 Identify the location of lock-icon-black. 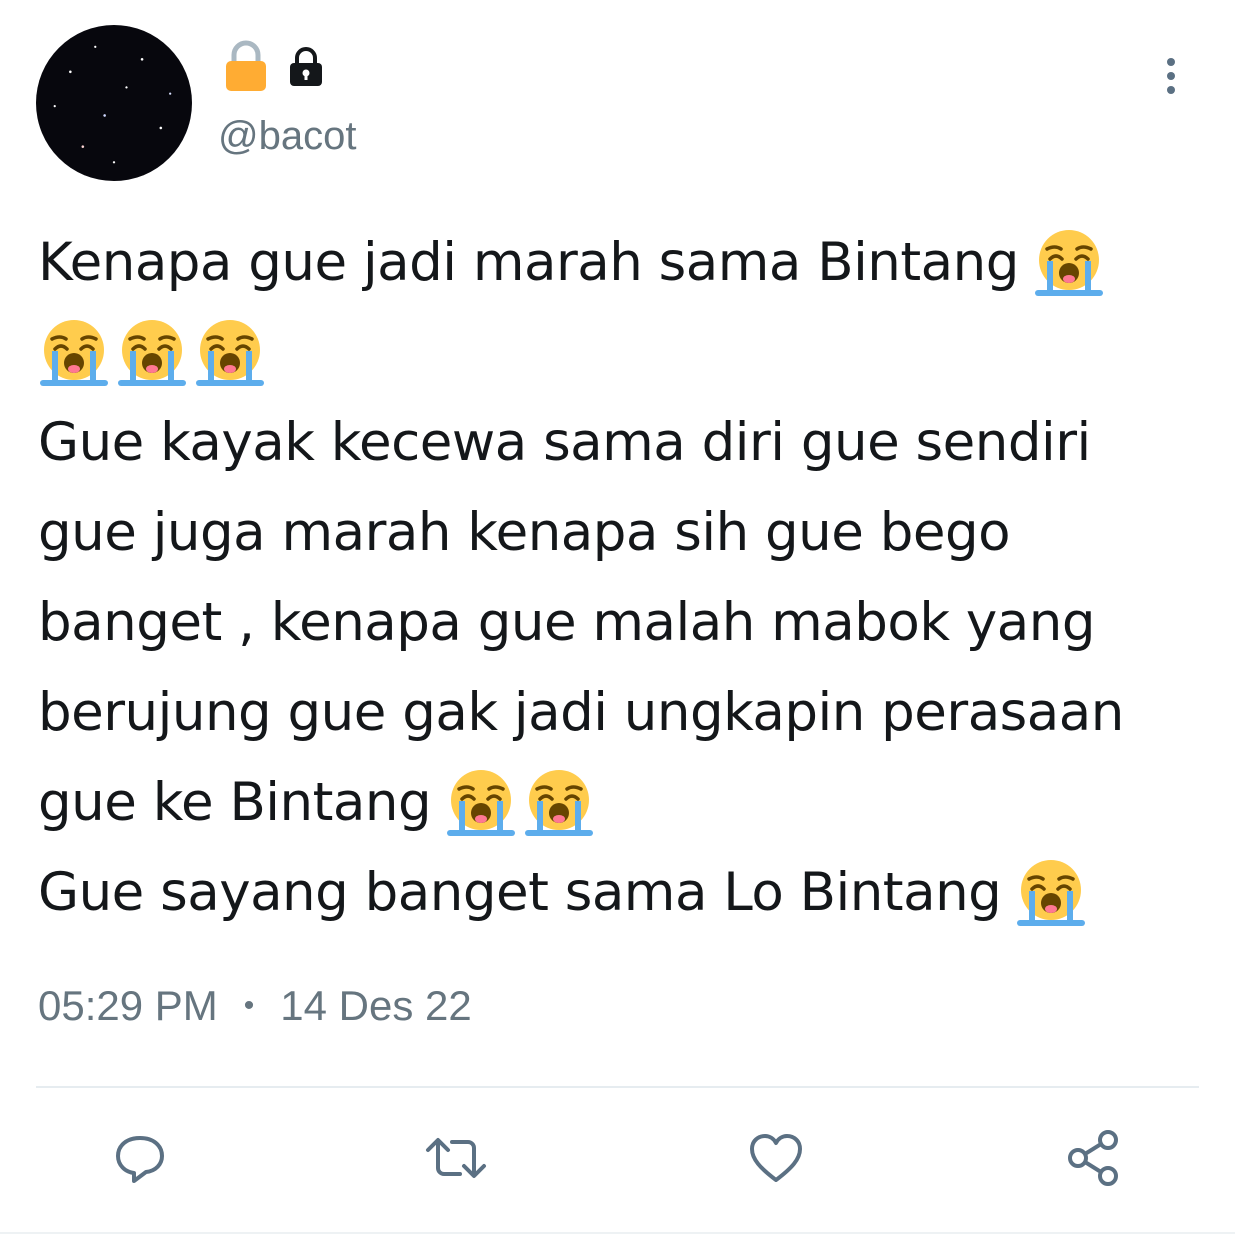
(306, 68).